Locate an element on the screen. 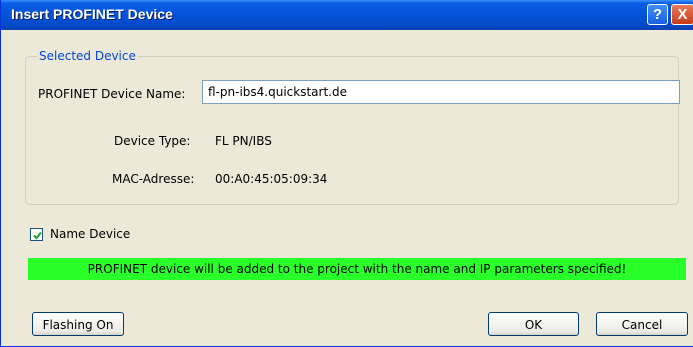 The image size is (693, 347). close-icon: X is located at coordinates (682, 14).